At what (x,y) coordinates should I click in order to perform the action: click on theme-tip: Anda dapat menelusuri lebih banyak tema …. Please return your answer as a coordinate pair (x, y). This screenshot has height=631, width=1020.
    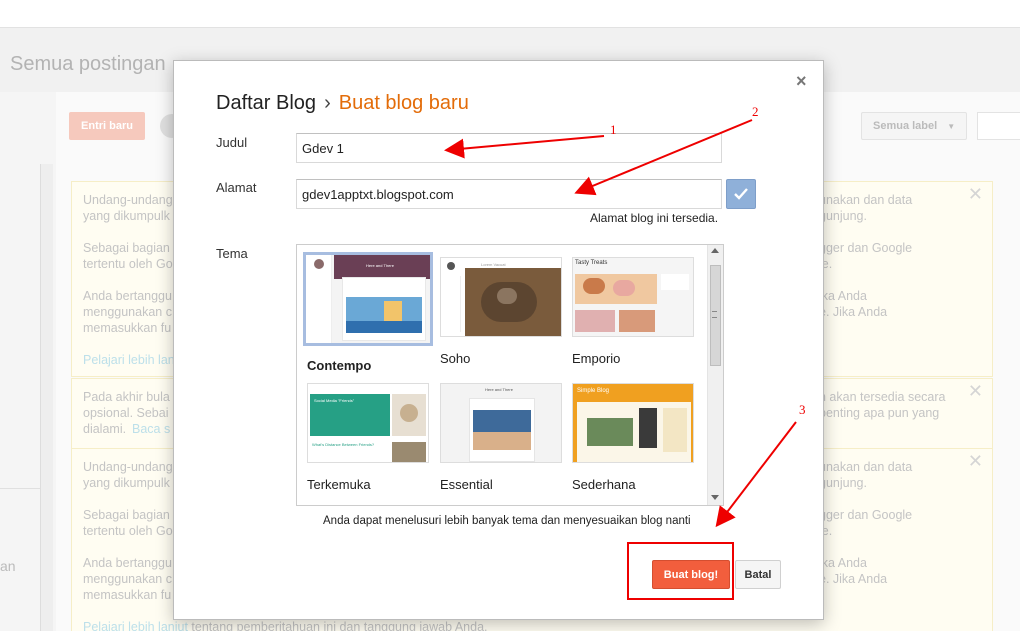
    Looking at the image, I should click on (507, 521).